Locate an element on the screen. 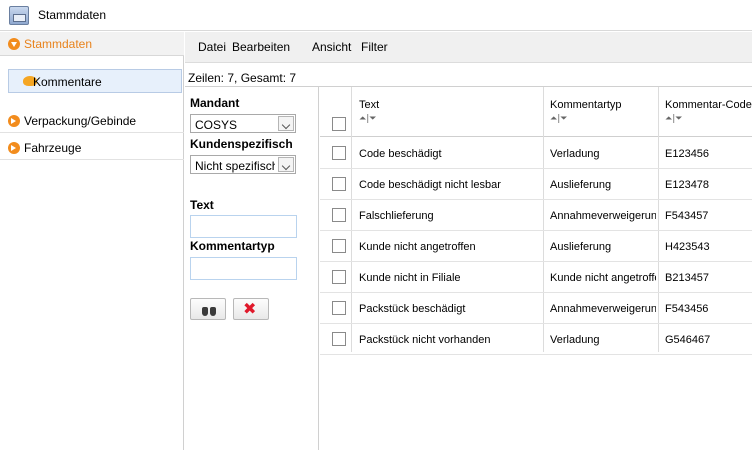 This screenshot has height=450, width=752. nav-section-label: Fahrzeuge is located at coordinates (53, 148).